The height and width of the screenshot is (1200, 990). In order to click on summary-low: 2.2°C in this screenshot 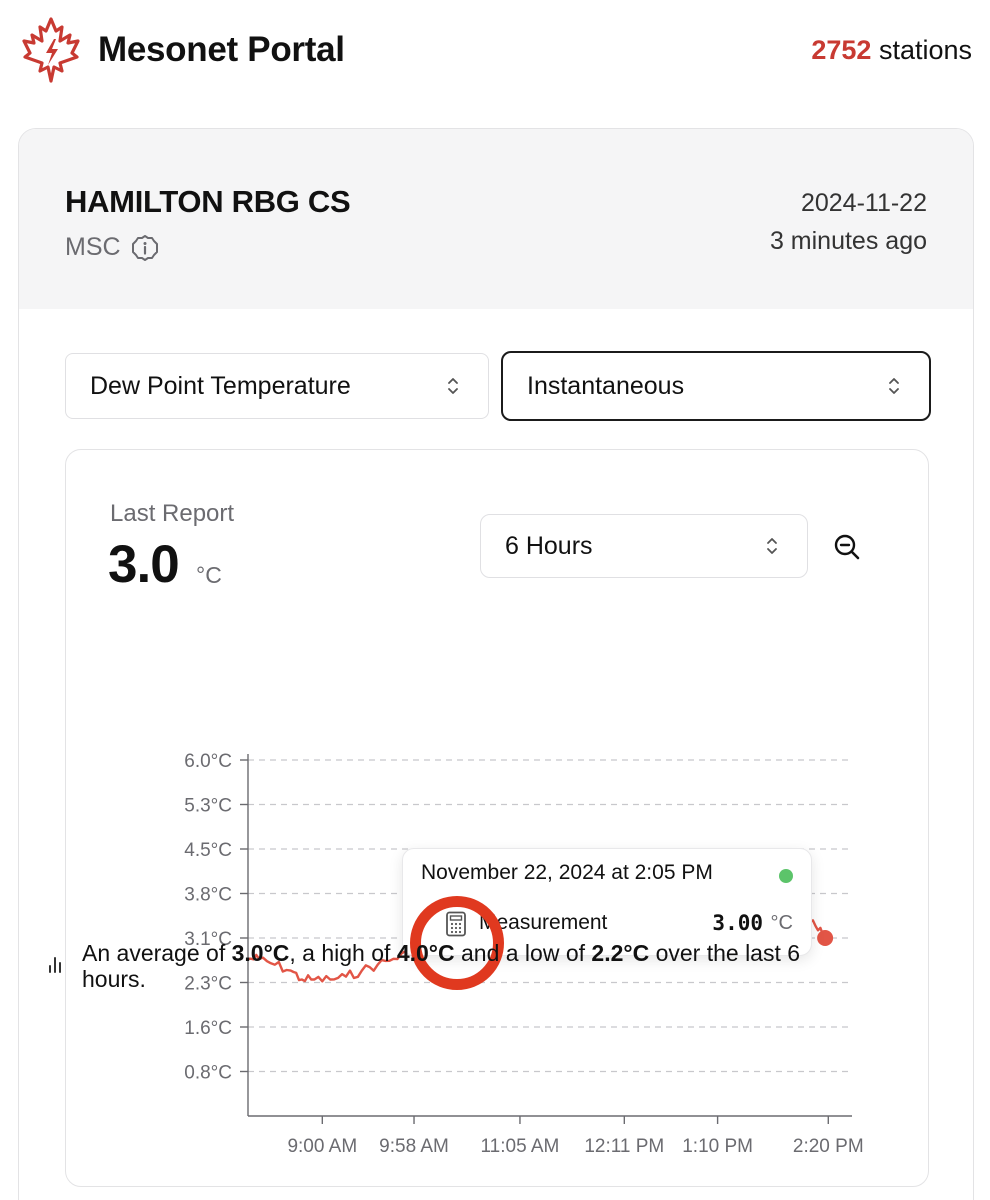, I will do `click(620, 953)`.